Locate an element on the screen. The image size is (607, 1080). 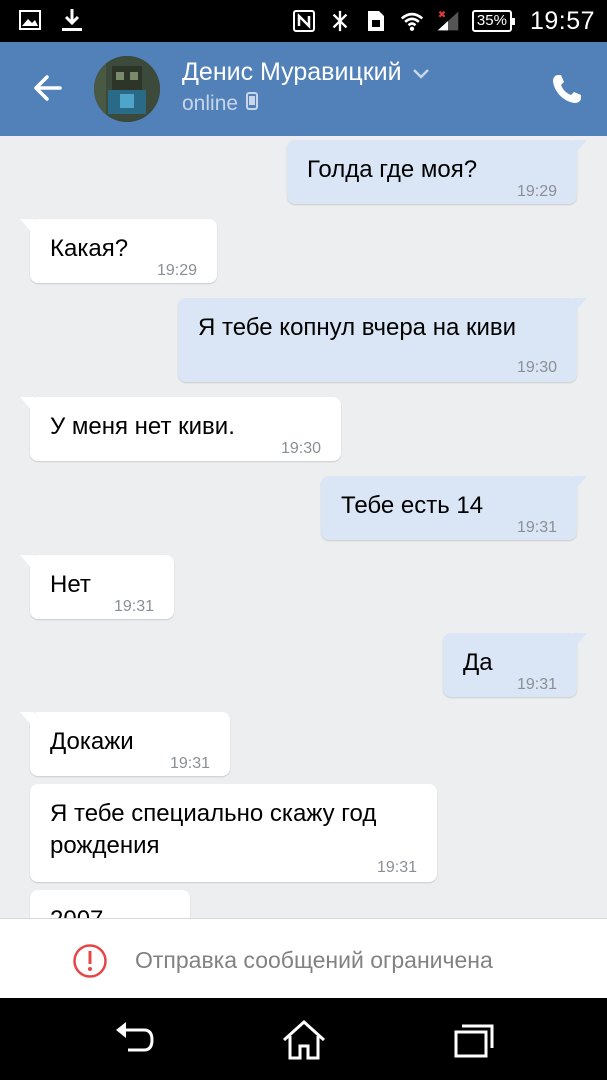
message-incoming: Какая? 19:29 is located at coordinates (118, 251).